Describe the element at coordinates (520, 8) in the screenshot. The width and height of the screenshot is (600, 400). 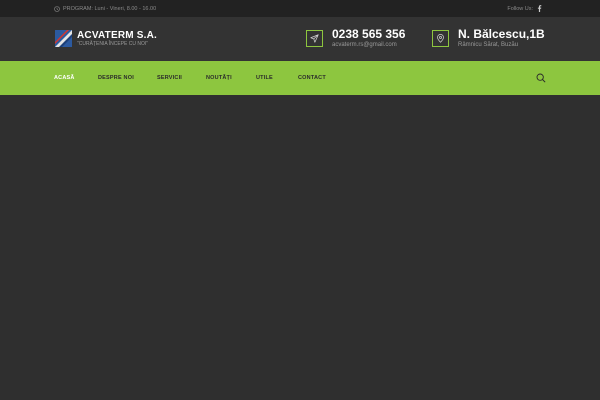
I see `follow-us-label: Follow Us:` at that location.